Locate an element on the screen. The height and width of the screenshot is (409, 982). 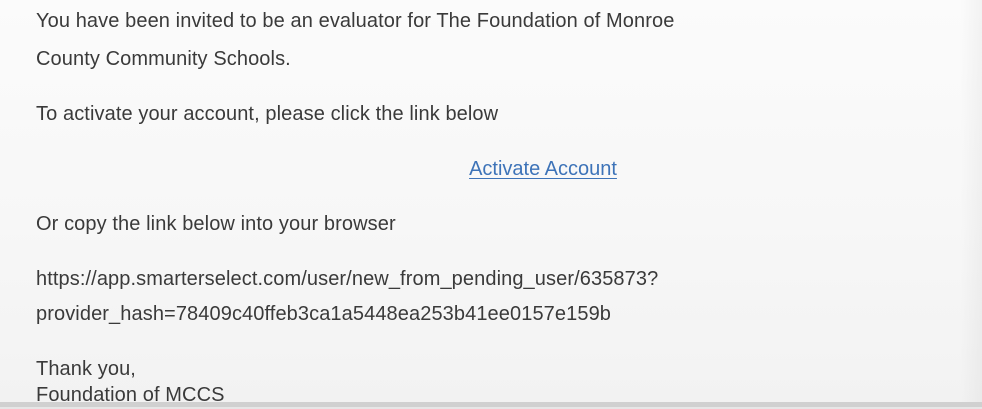
intro-text-line-2: County Community Schools. is located at coordinates (163, 59).